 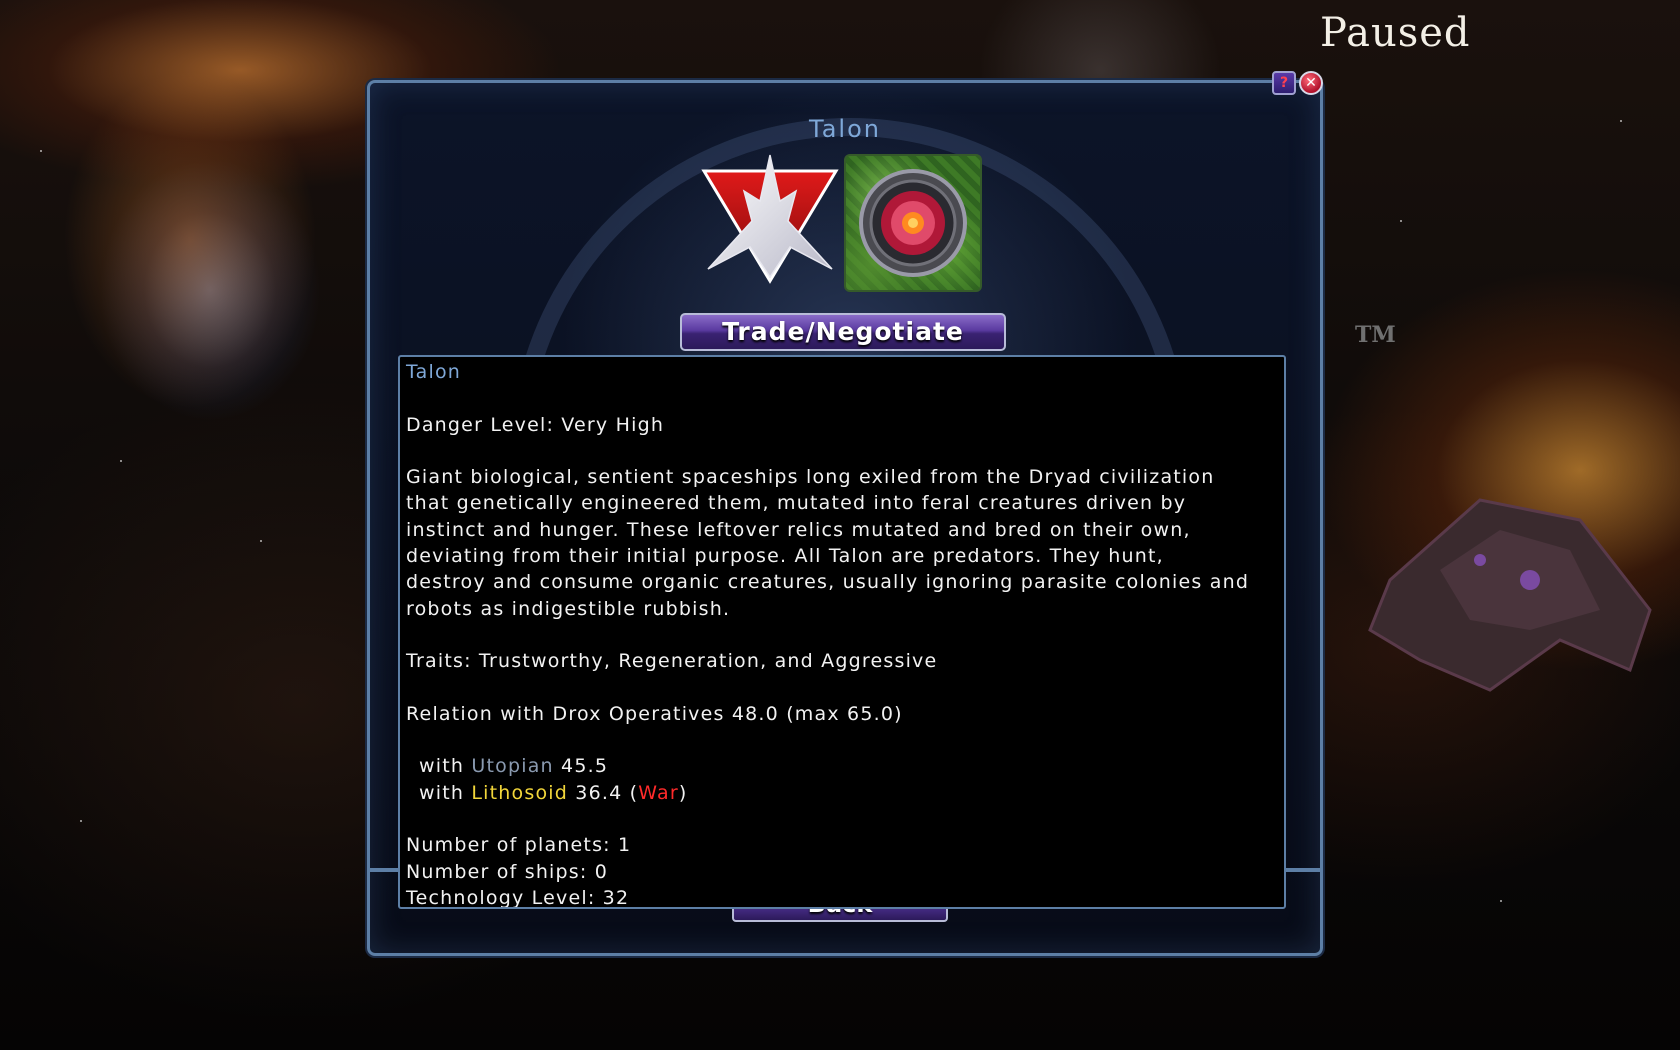 What do you see at coordinates (568, 608) in the screenshot?
I see `description-line: robots as indigestible rubbish.` at bounding box center [568, 608].